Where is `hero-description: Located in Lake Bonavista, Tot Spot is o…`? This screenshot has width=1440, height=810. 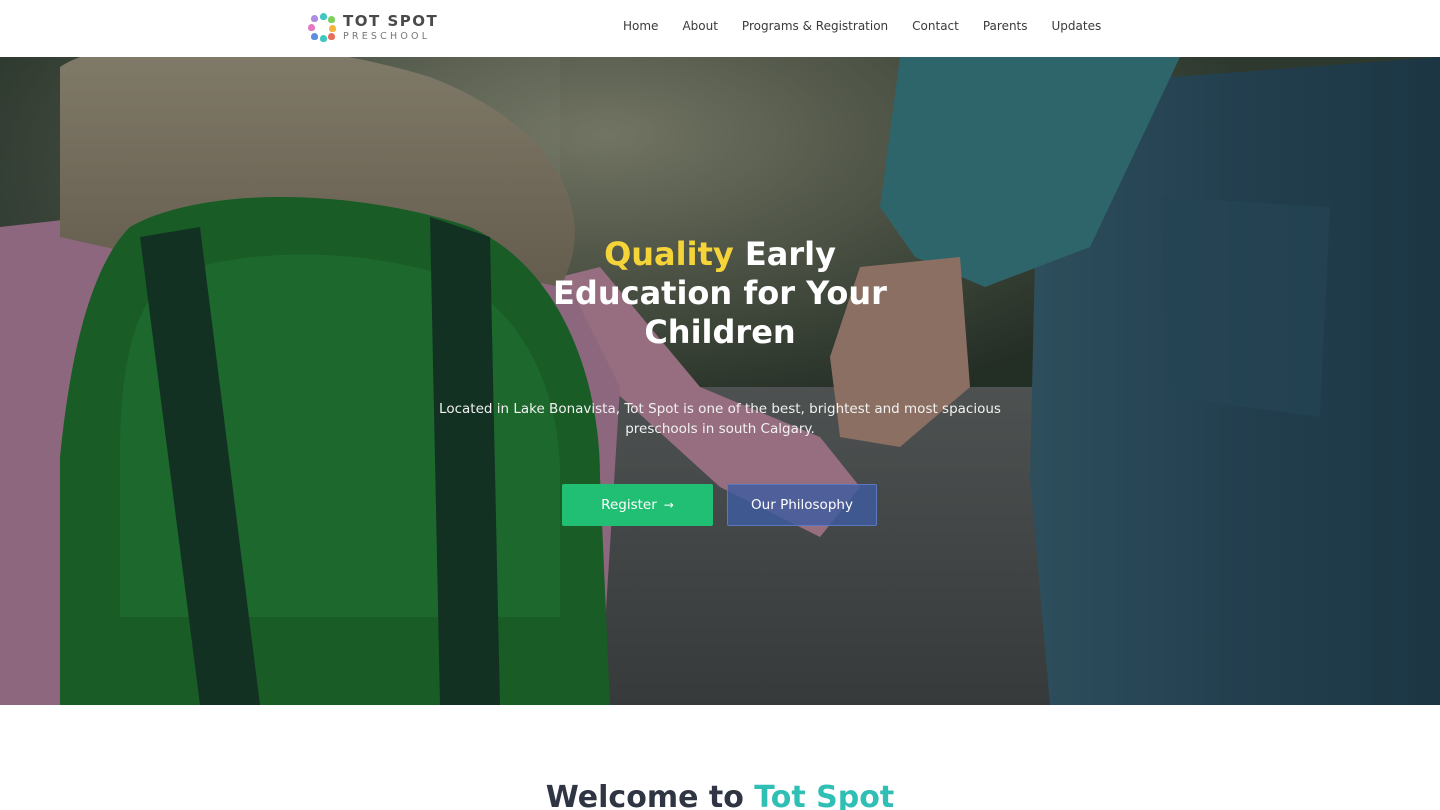
hero-description: Located in Lake Bonavista, Tot Spot is o… is located at coordinates (720, 419).